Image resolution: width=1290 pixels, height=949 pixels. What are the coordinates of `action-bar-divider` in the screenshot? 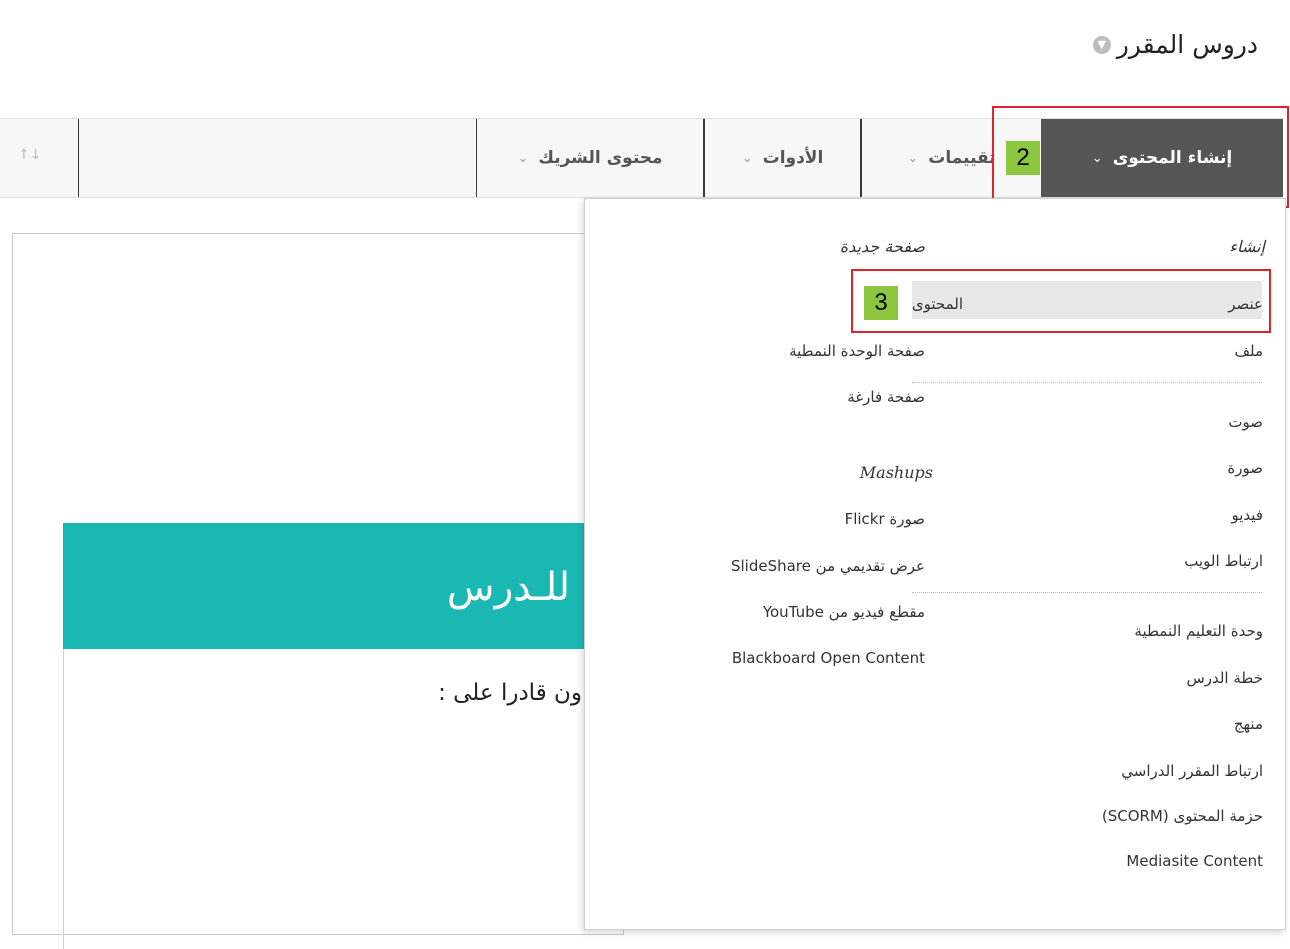 It's located at (78, 158).